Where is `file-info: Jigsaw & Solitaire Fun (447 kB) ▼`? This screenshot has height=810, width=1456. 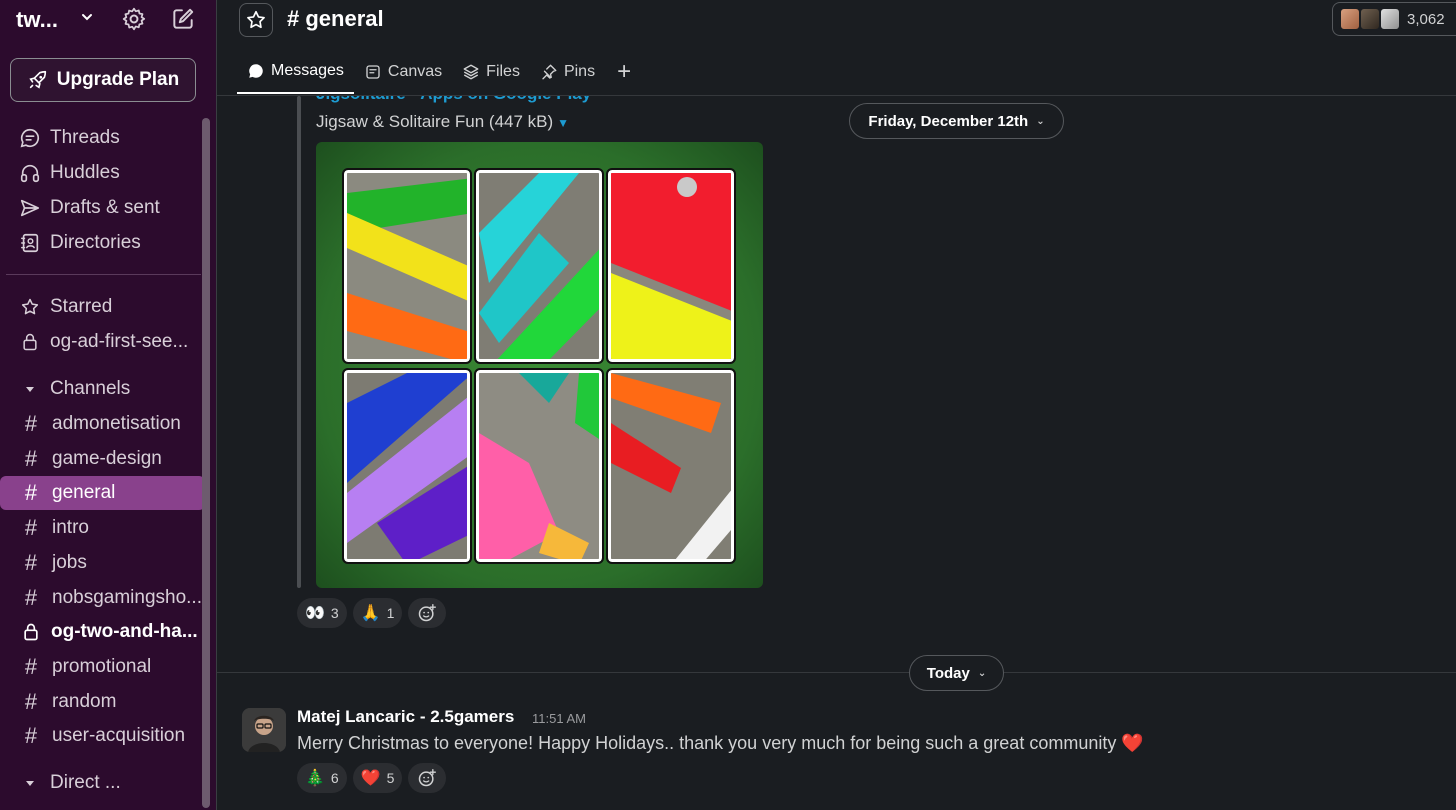
file-info: Jigsaw & Solitaire Fun (447 kB) ▼ is located at coordinates (442, 122).